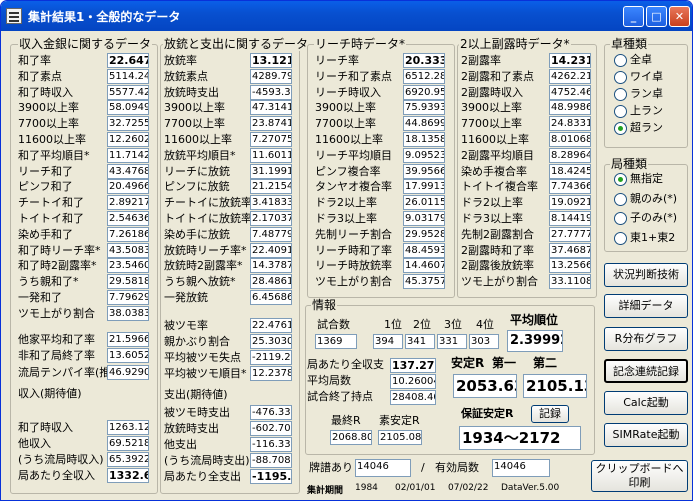 The height and width of the screenshot is (501, 693). I want to click on deal-in-stat-value: 3.41833, so click(271, 203).